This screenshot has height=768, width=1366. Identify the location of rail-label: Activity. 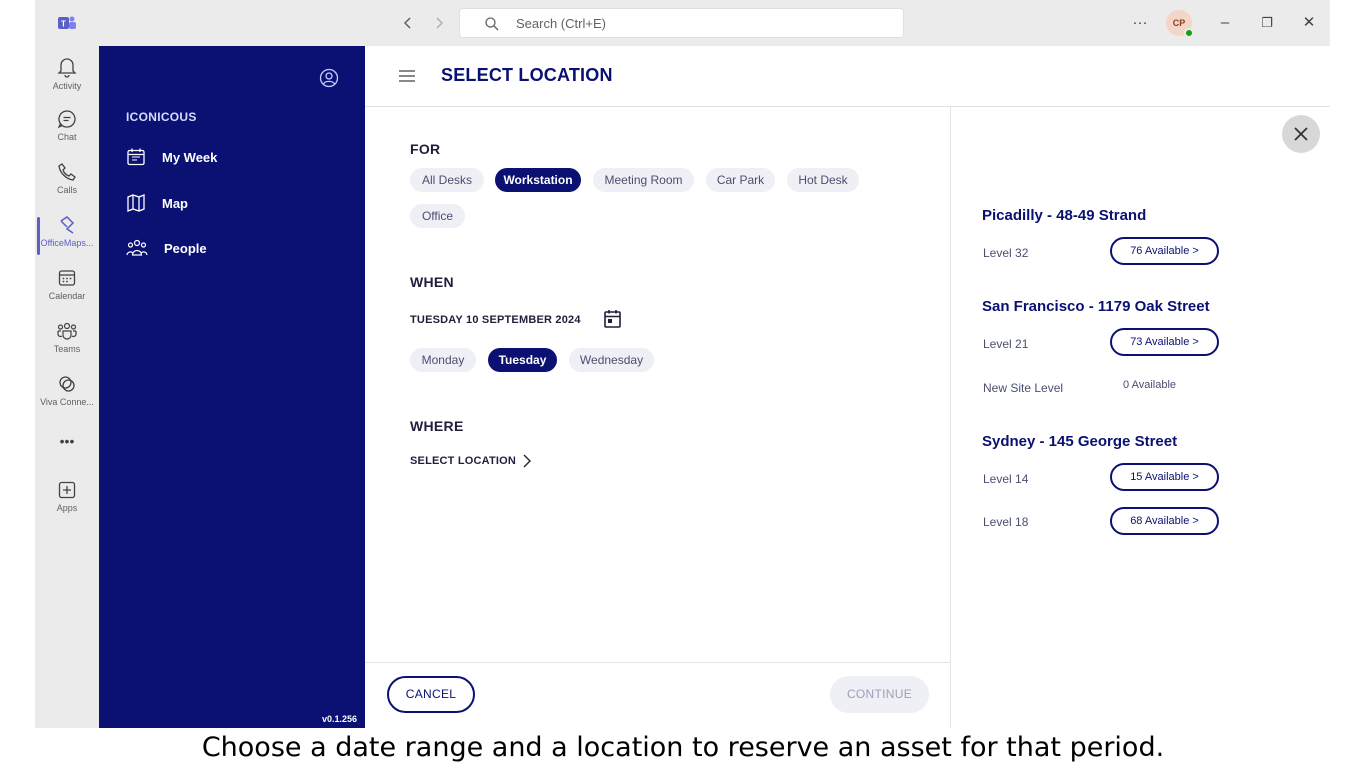
(67, 86).